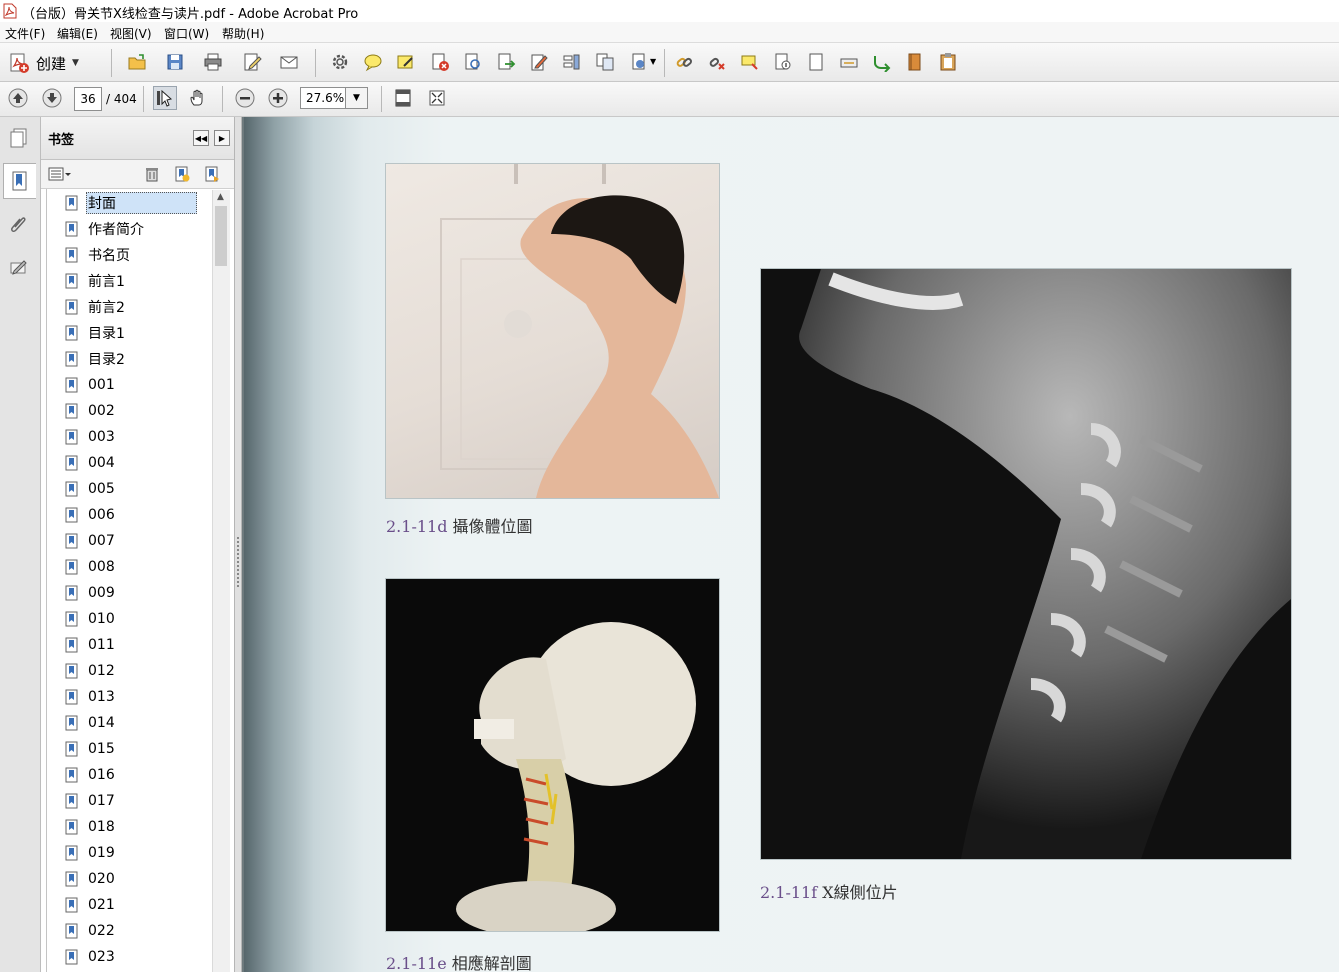  Describe the element at coordinates (186, 33) in the screenshot. I see `menu-window: 窗口(W)` at that location.